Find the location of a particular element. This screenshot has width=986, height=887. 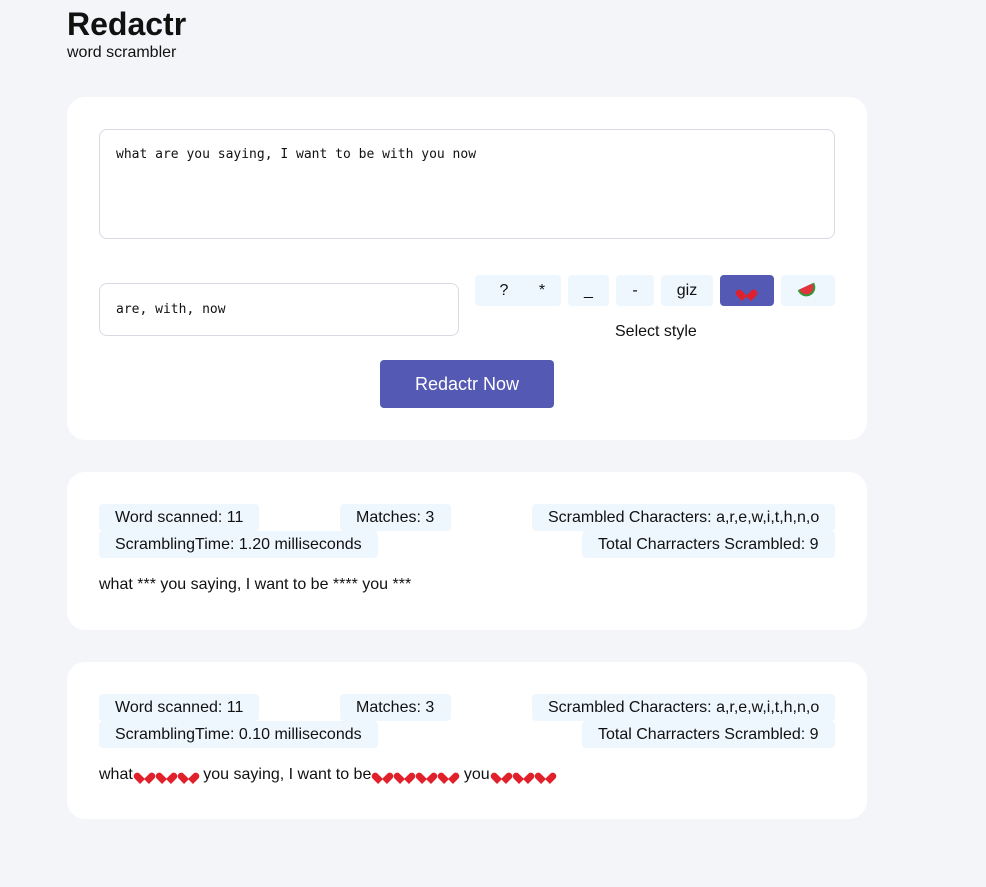

style-dash-button: - is located at coordinates (635, 290).